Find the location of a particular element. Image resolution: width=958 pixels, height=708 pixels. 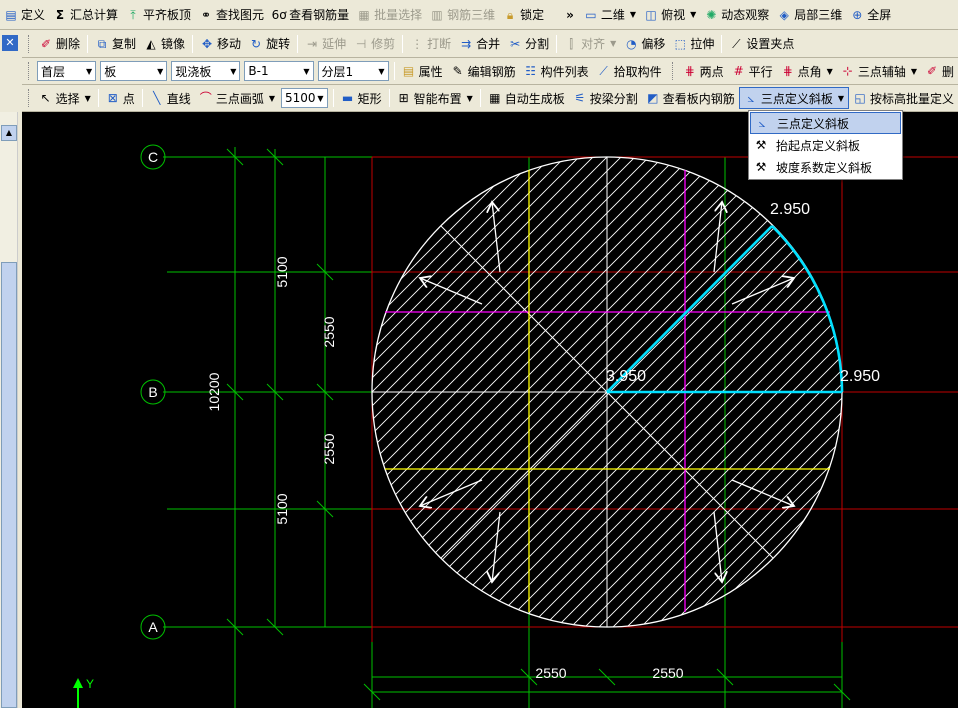

window-icon: ▭ is located at coordinates (591, 14).